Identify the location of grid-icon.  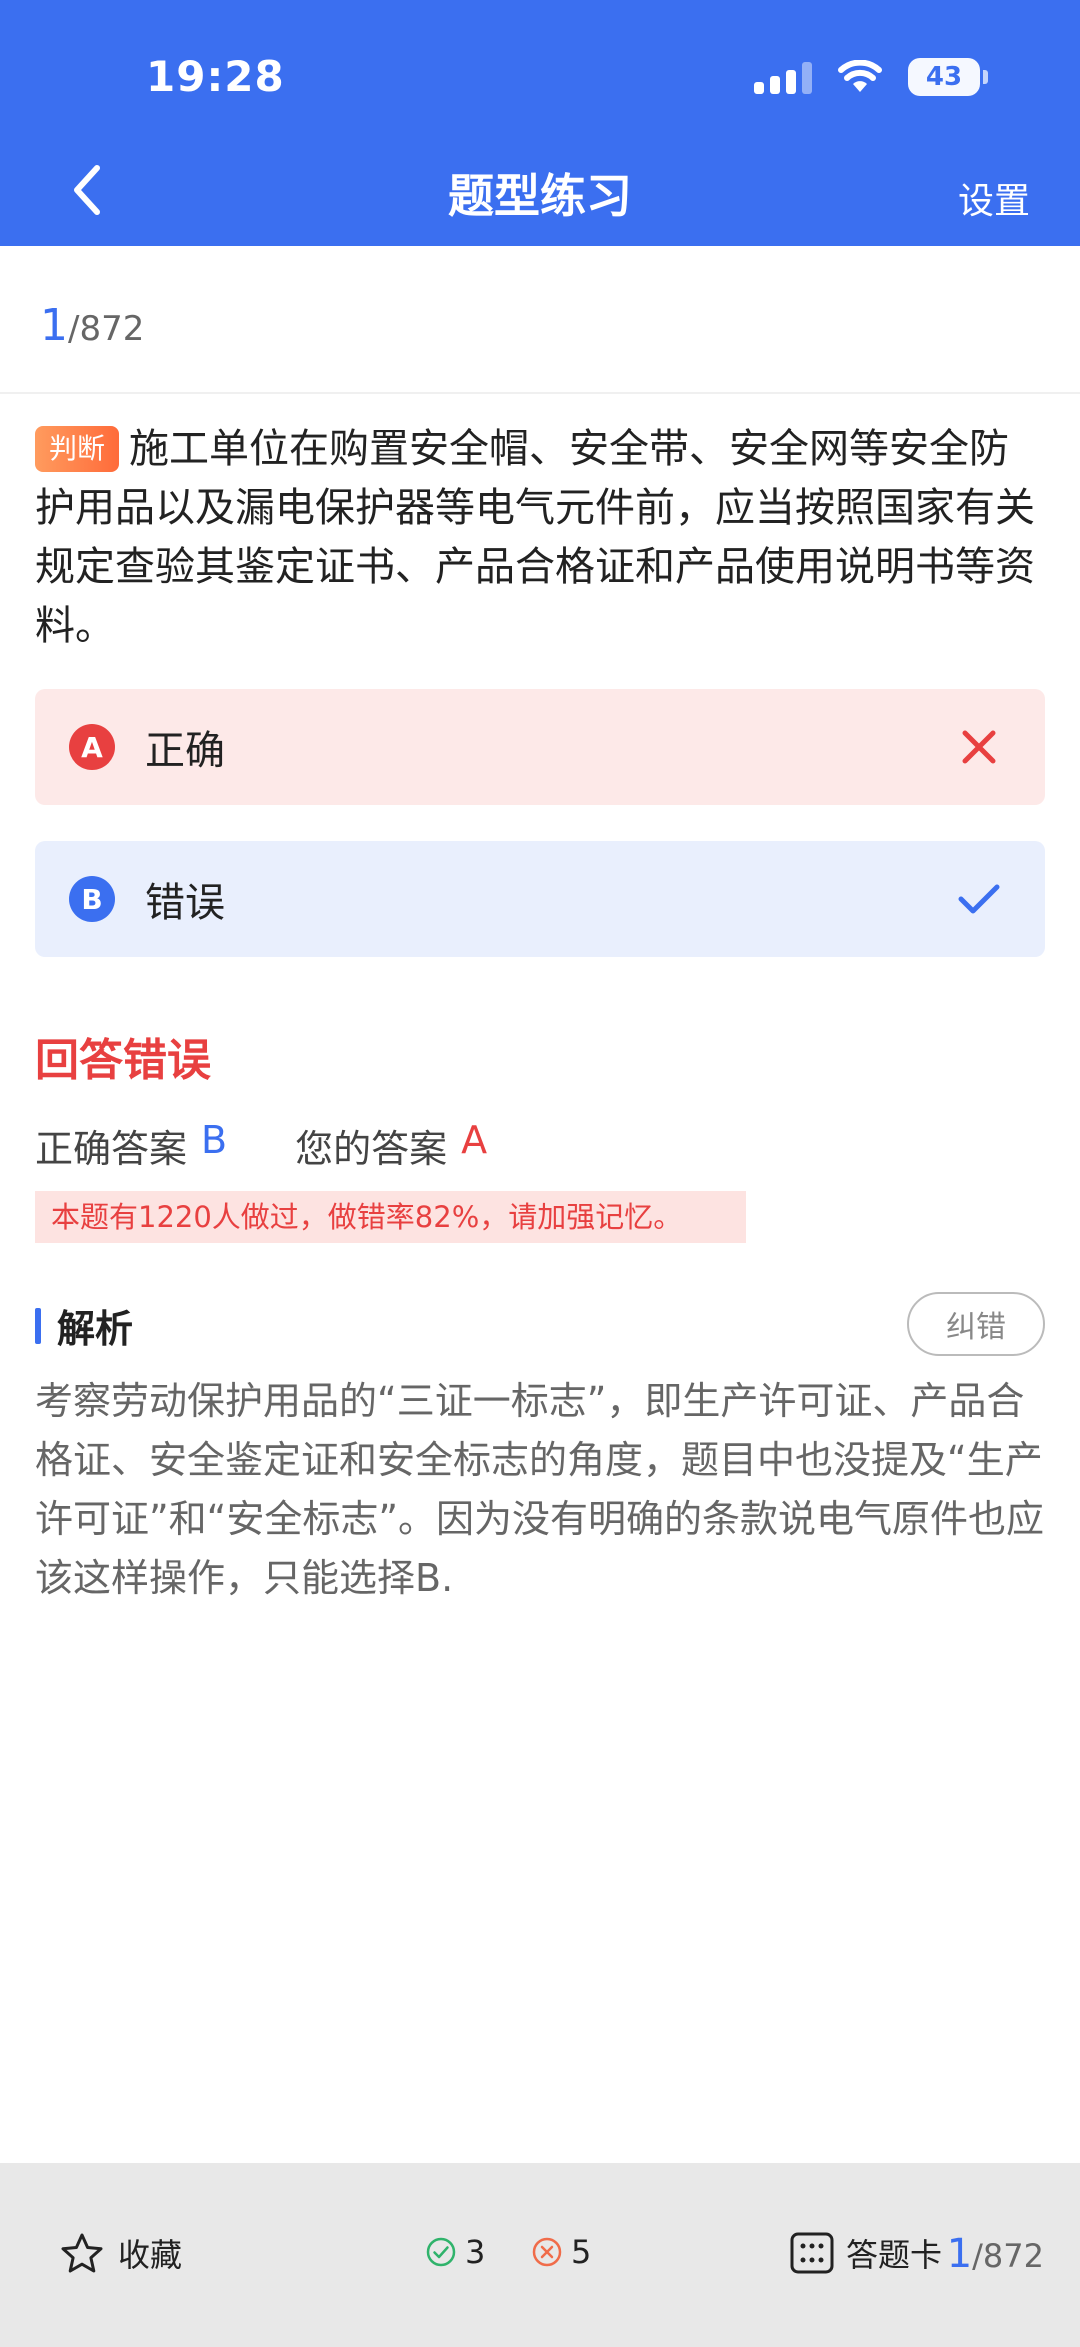
(812, 2253).